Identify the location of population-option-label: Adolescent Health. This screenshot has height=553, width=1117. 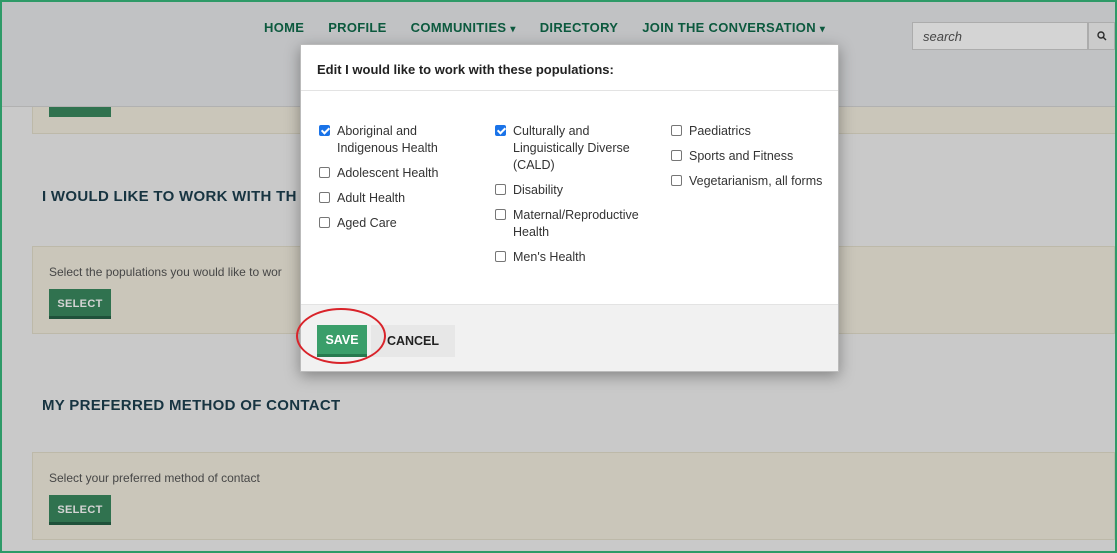
(388, 173).